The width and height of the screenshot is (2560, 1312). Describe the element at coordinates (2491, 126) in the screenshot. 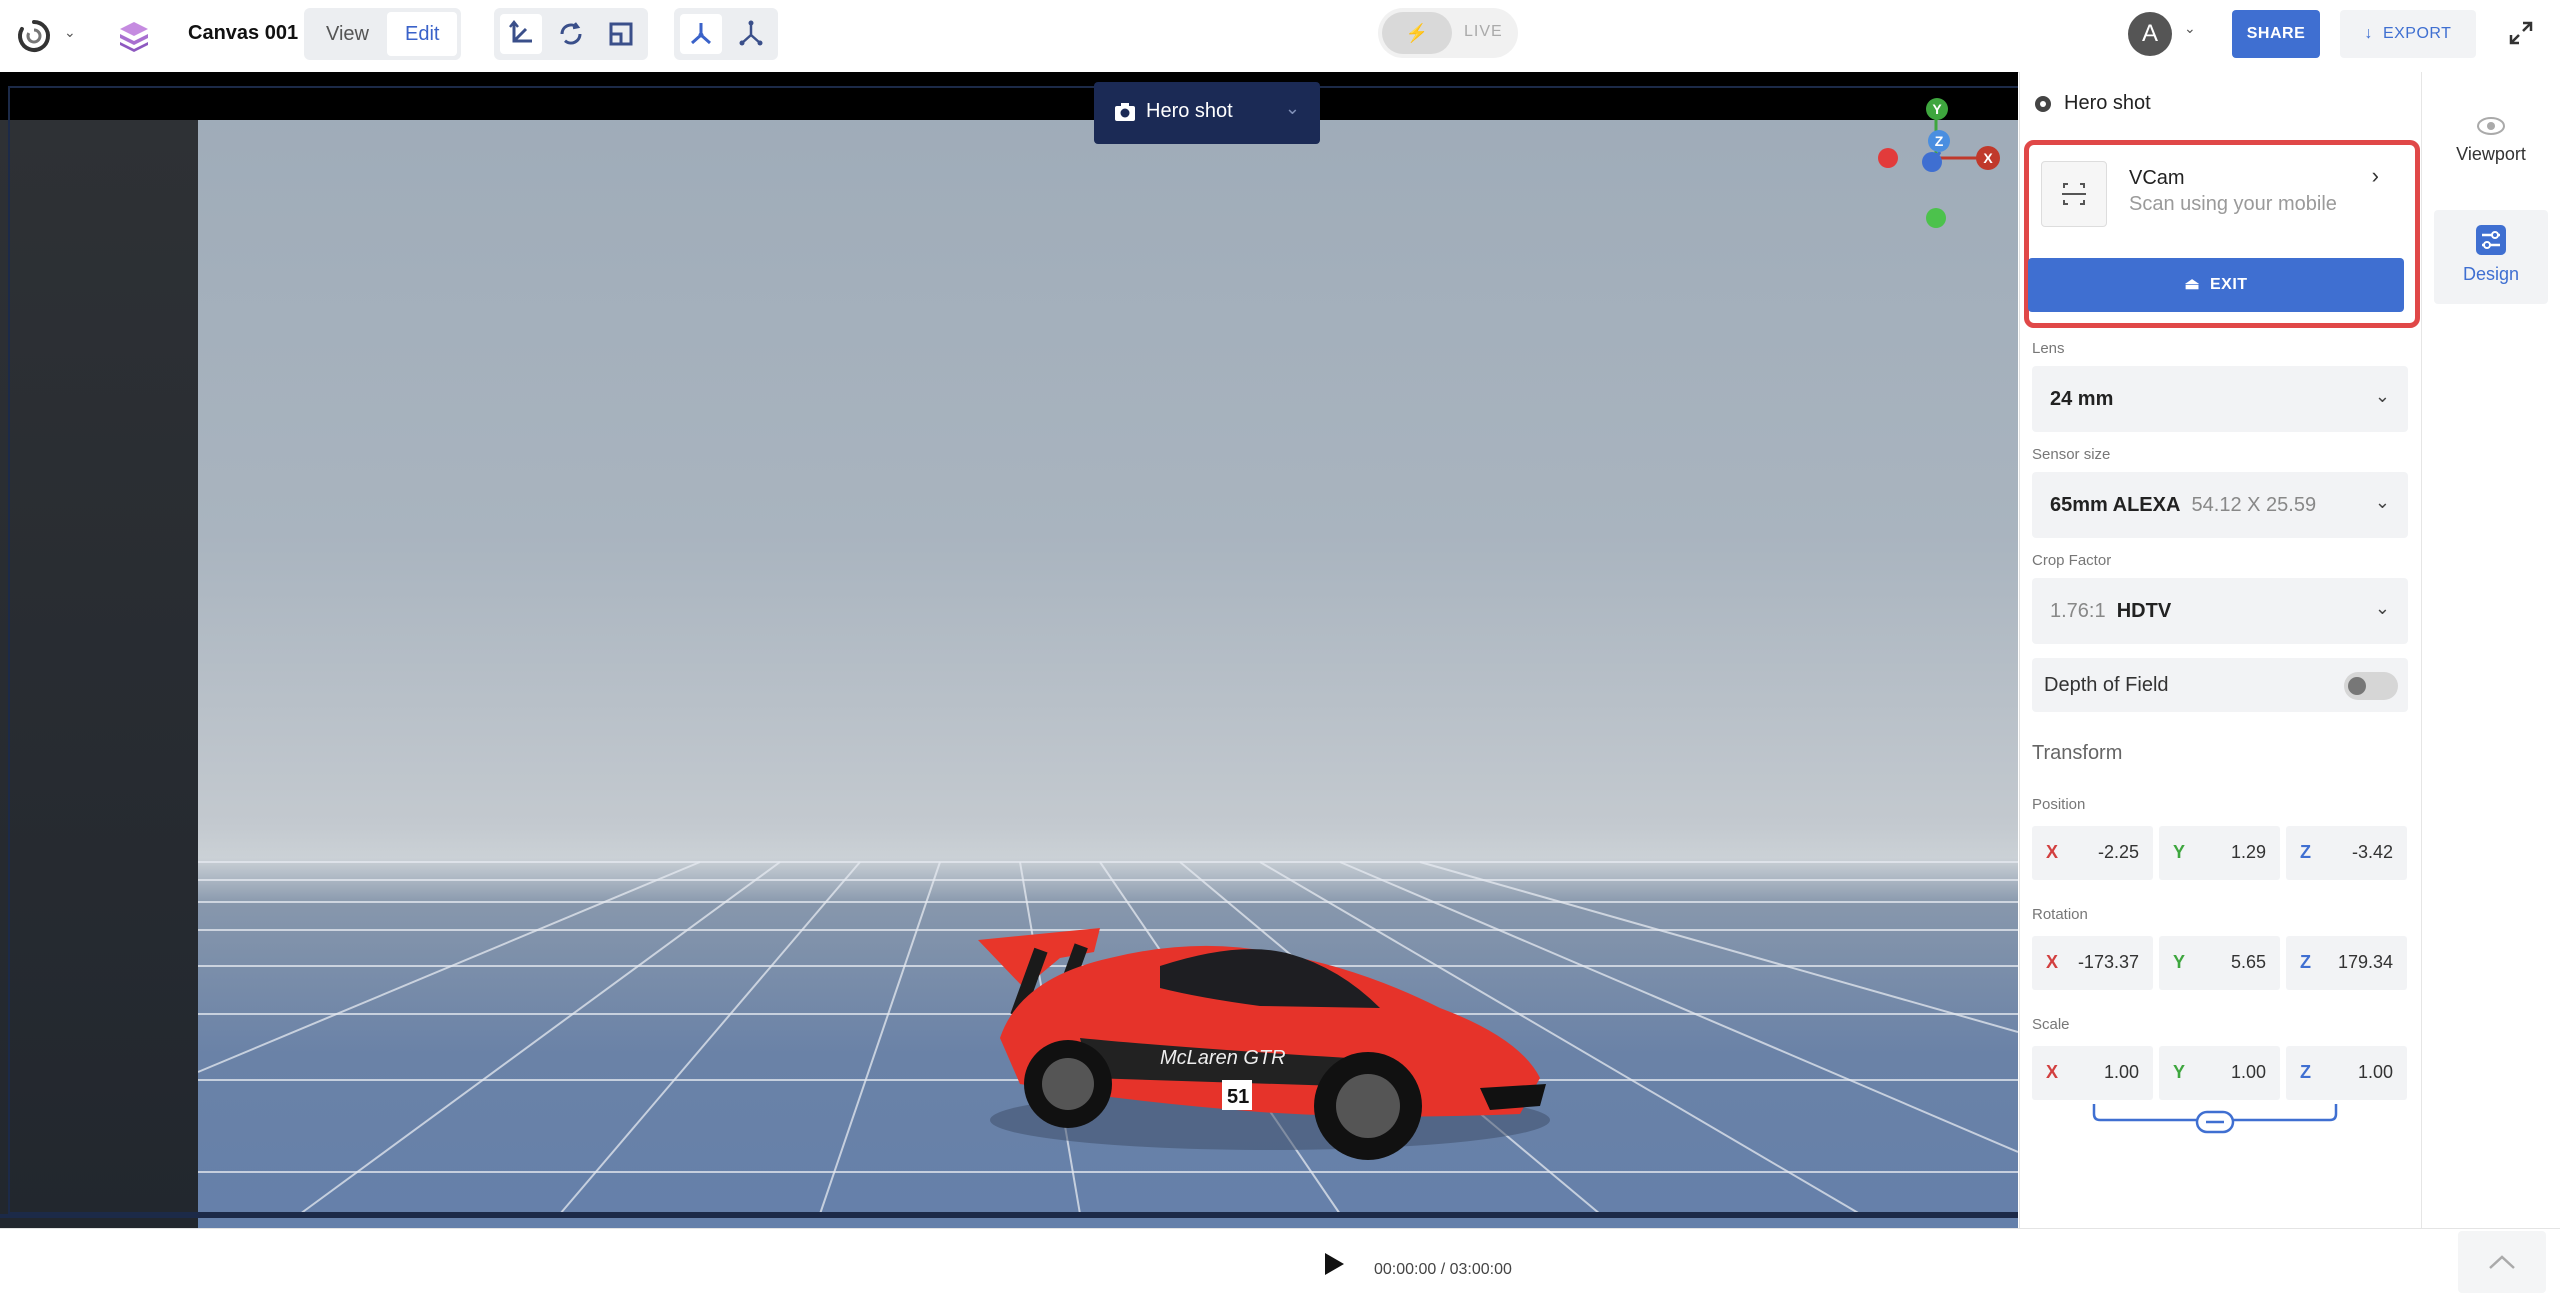

I see `eye-icon` at that location.